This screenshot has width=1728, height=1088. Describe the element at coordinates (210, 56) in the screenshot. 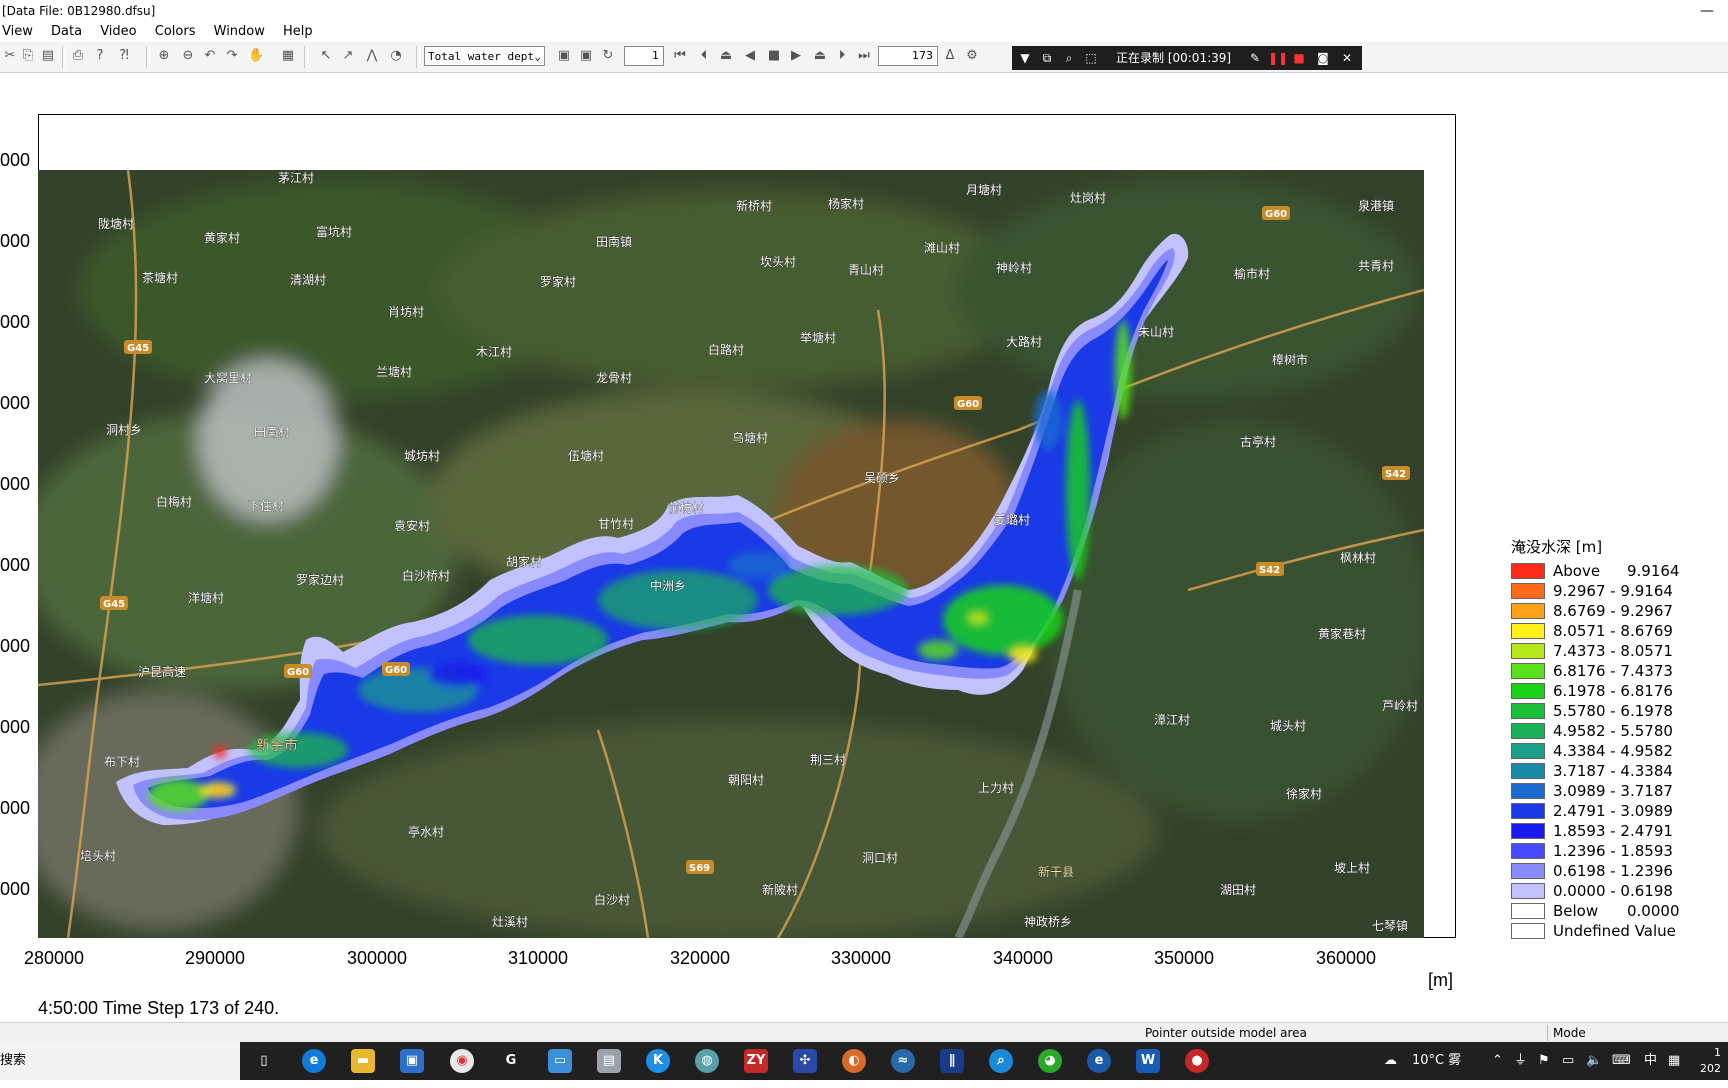

I see `undo-zoom-icon: ↶` at that location.